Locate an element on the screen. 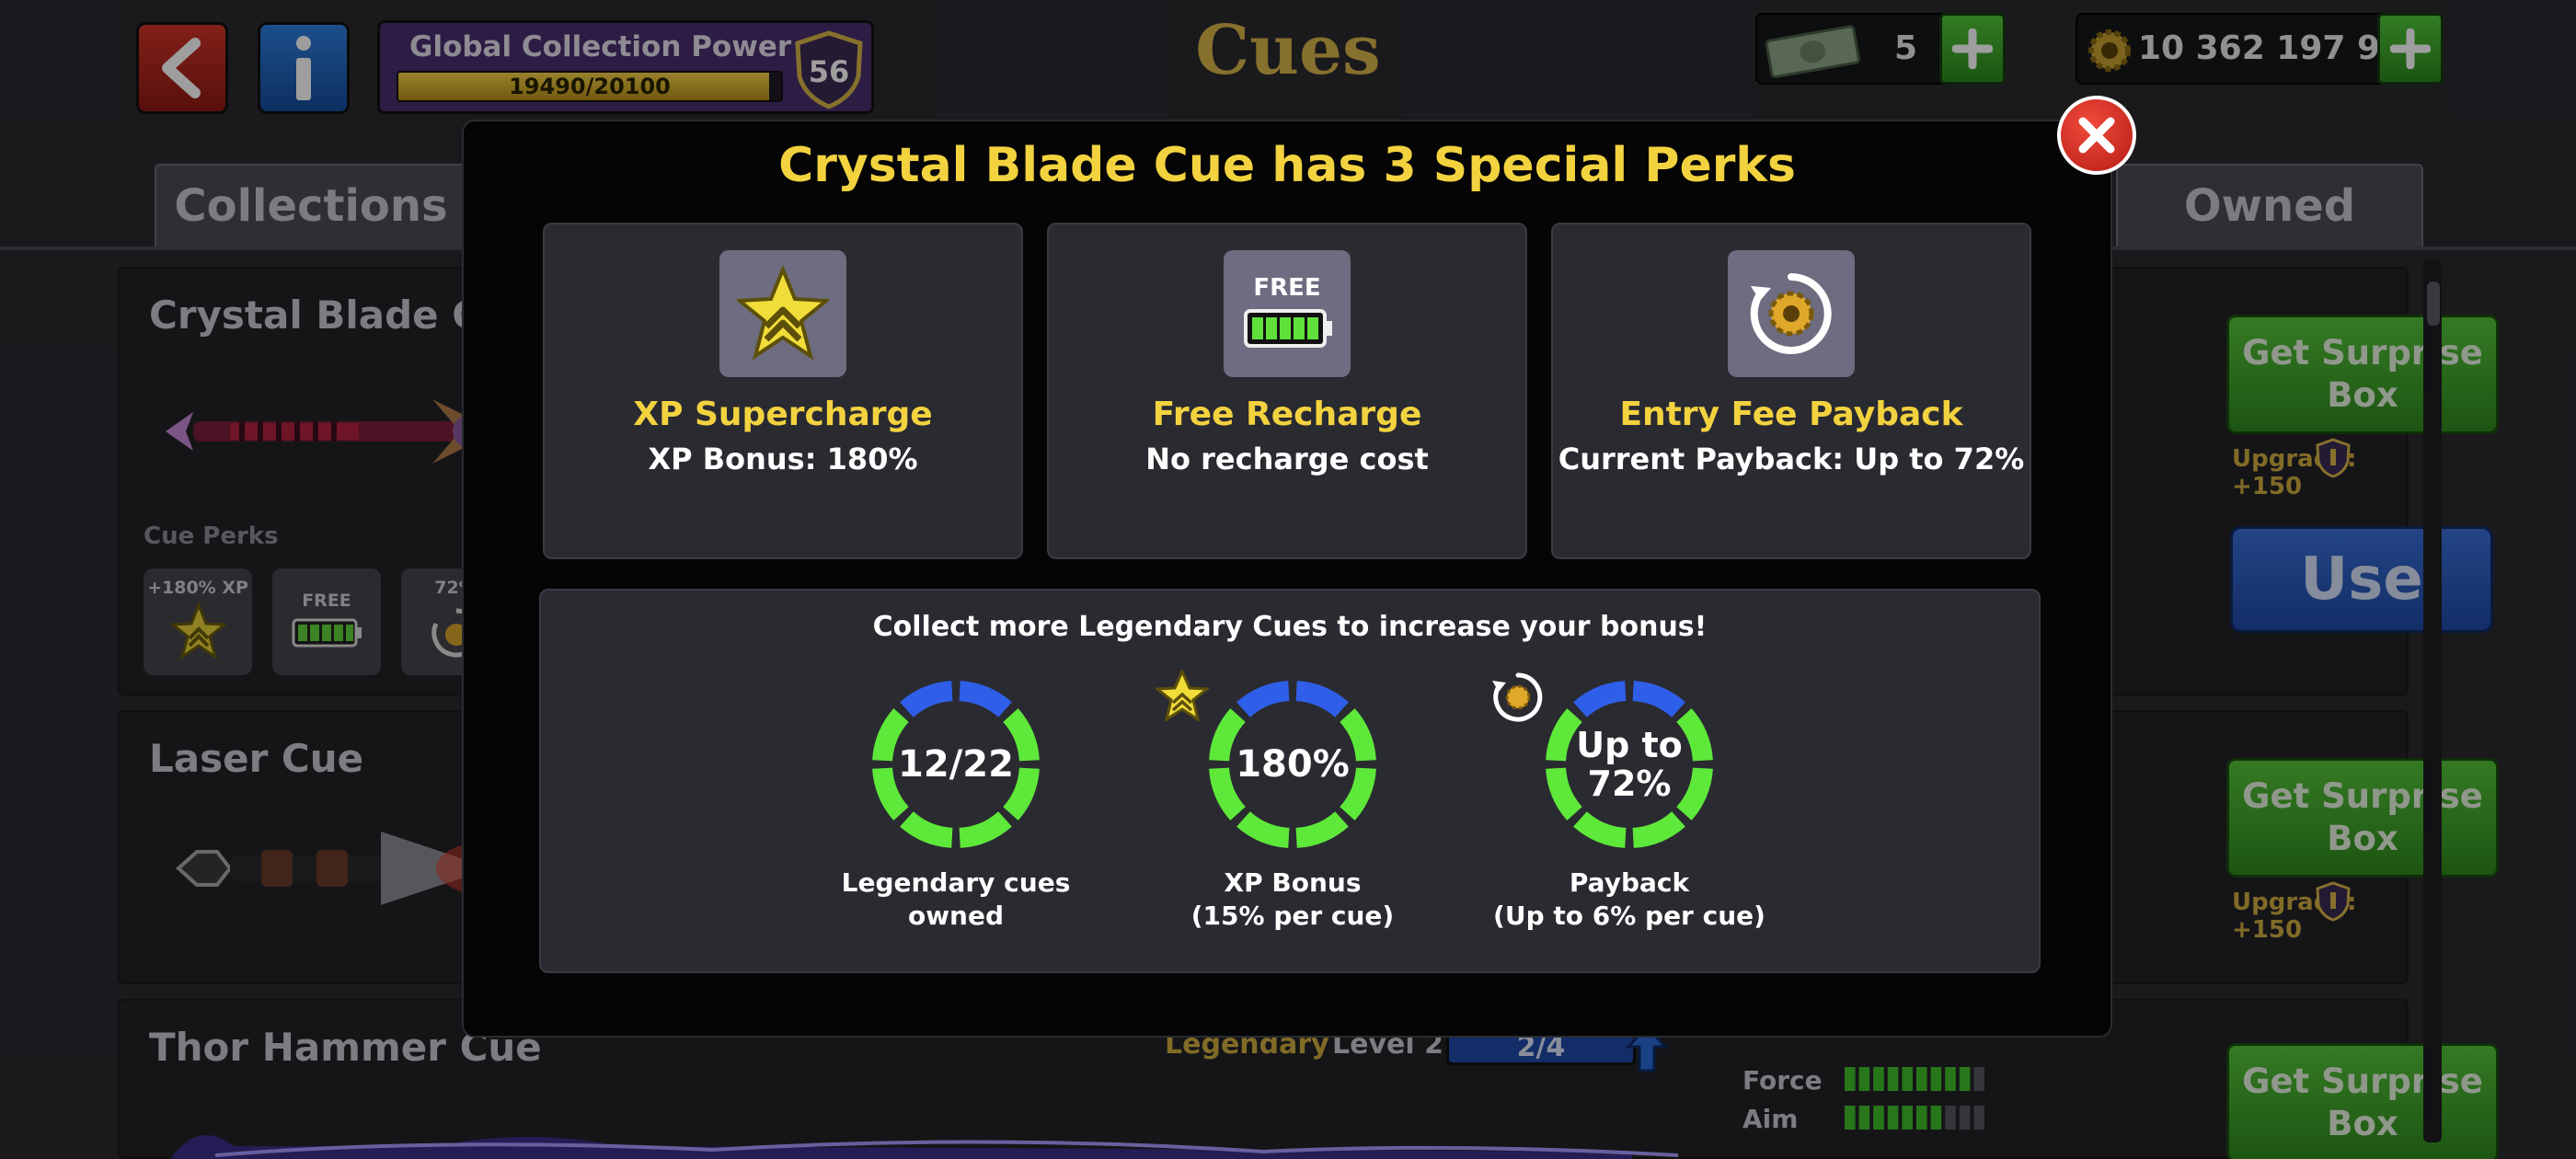  perk-icon-frame: FREE is located at coordinates (1287, 313).